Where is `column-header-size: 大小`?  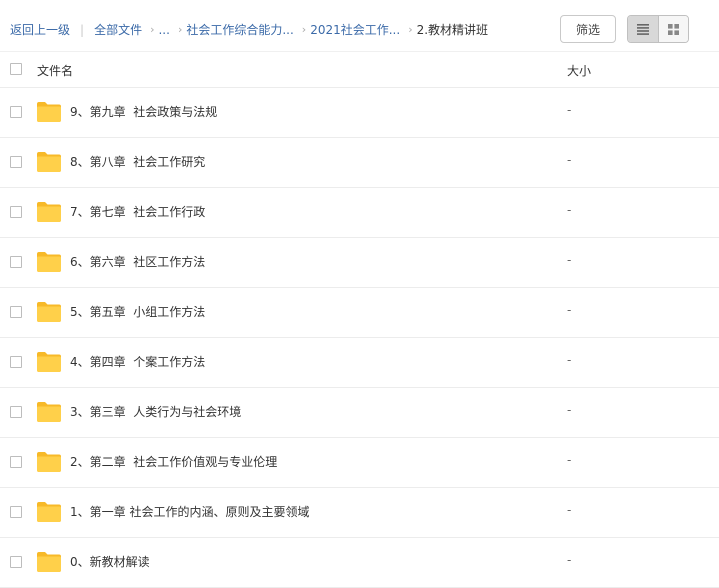
column-header-size: 大小 is located at coordinates (579, 70).